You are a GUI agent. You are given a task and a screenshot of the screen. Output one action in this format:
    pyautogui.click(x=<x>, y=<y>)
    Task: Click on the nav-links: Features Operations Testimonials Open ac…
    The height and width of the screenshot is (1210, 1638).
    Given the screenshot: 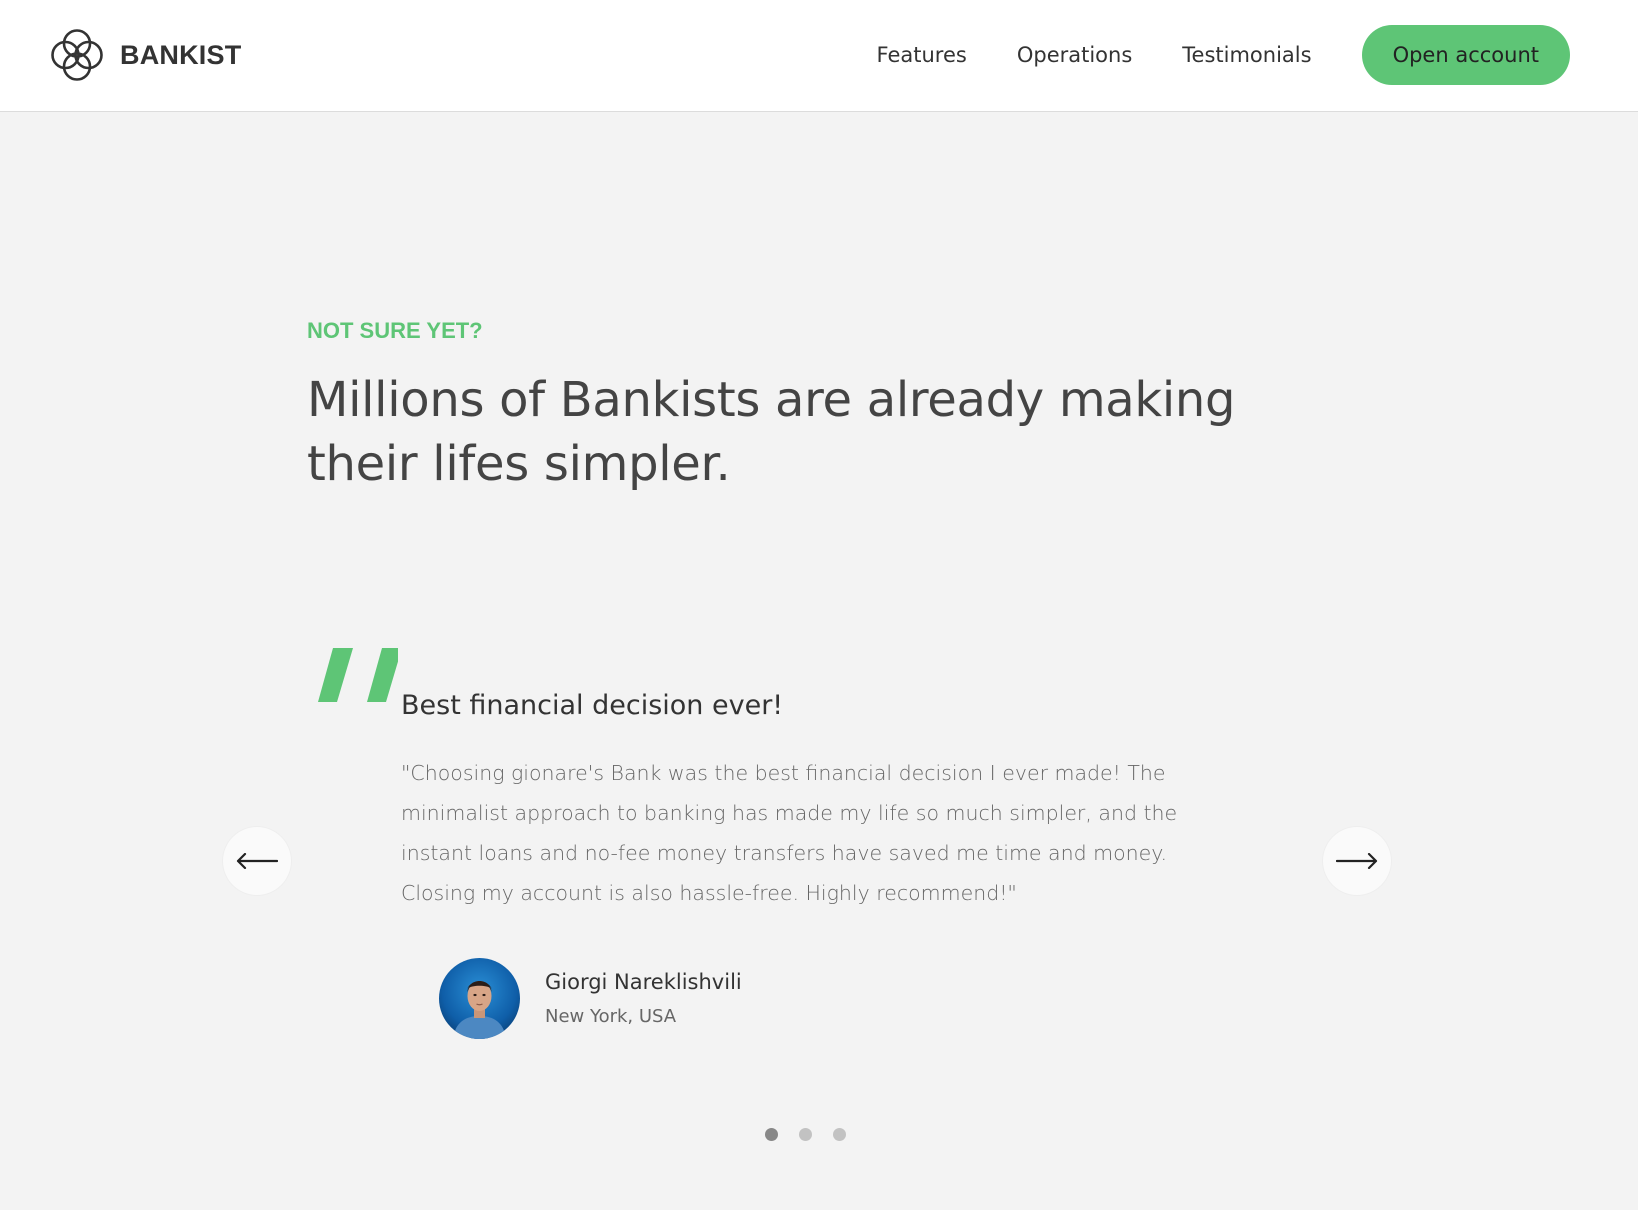 What is the action you would take?
    pyautogui.click(x=1223, y=55)
    